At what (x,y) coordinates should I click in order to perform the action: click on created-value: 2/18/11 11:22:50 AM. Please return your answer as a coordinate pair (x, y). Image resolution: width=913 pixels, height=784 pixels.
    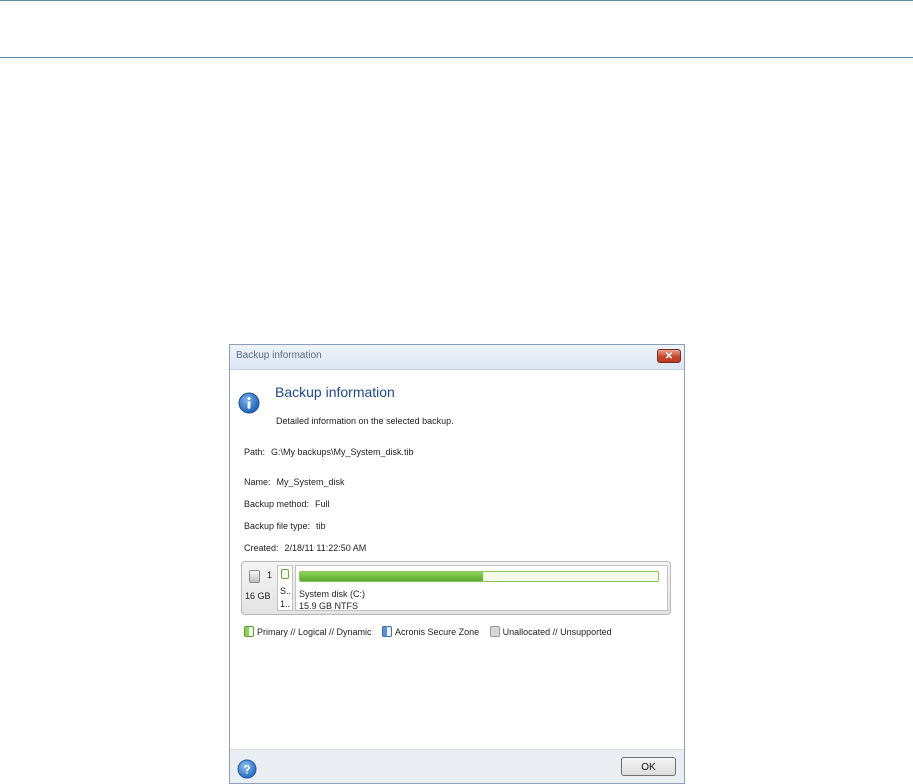
    Looking at the image, I should click on (325, 548).